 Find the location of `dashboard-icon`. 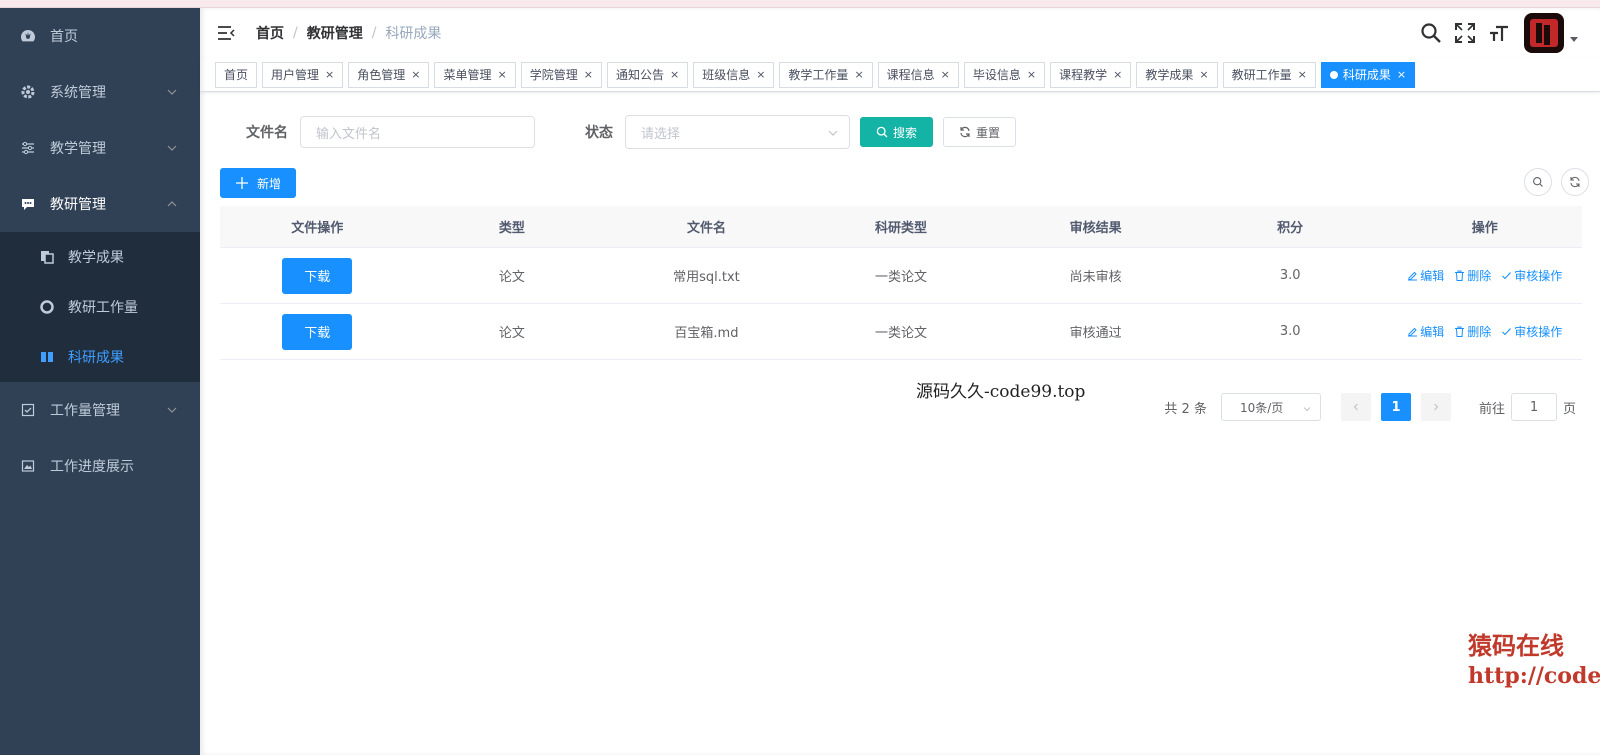

dashboard-icon is located at coordinates (28, 36).